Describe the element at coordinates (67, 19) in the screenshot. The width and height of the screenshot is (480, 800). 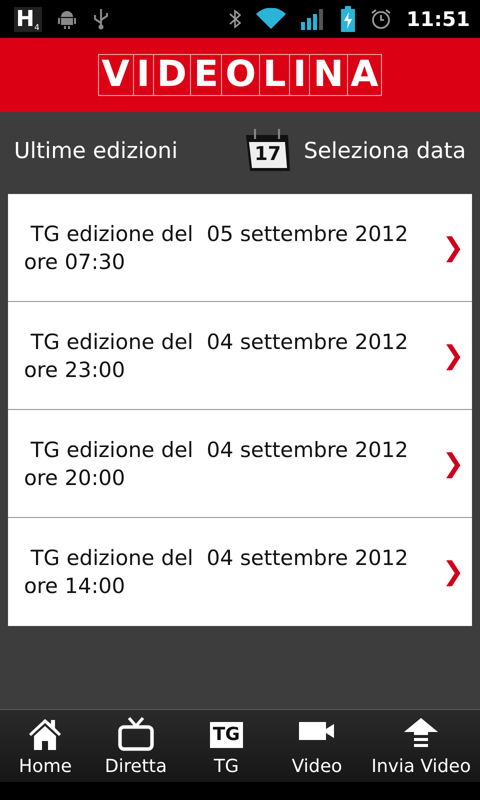
I see `android-icon` at that location.